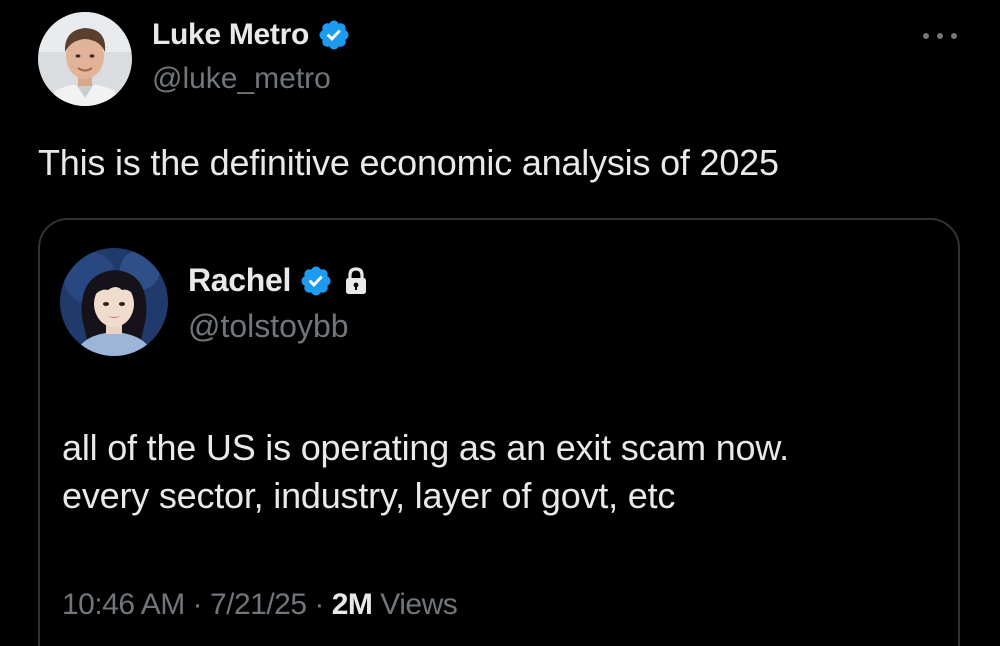 This screenshot has width=1000, height=646. What do you see at coordinates (419, 604) in the screenshot?
I see `views-label: Views` at bounding box center [419, 604].